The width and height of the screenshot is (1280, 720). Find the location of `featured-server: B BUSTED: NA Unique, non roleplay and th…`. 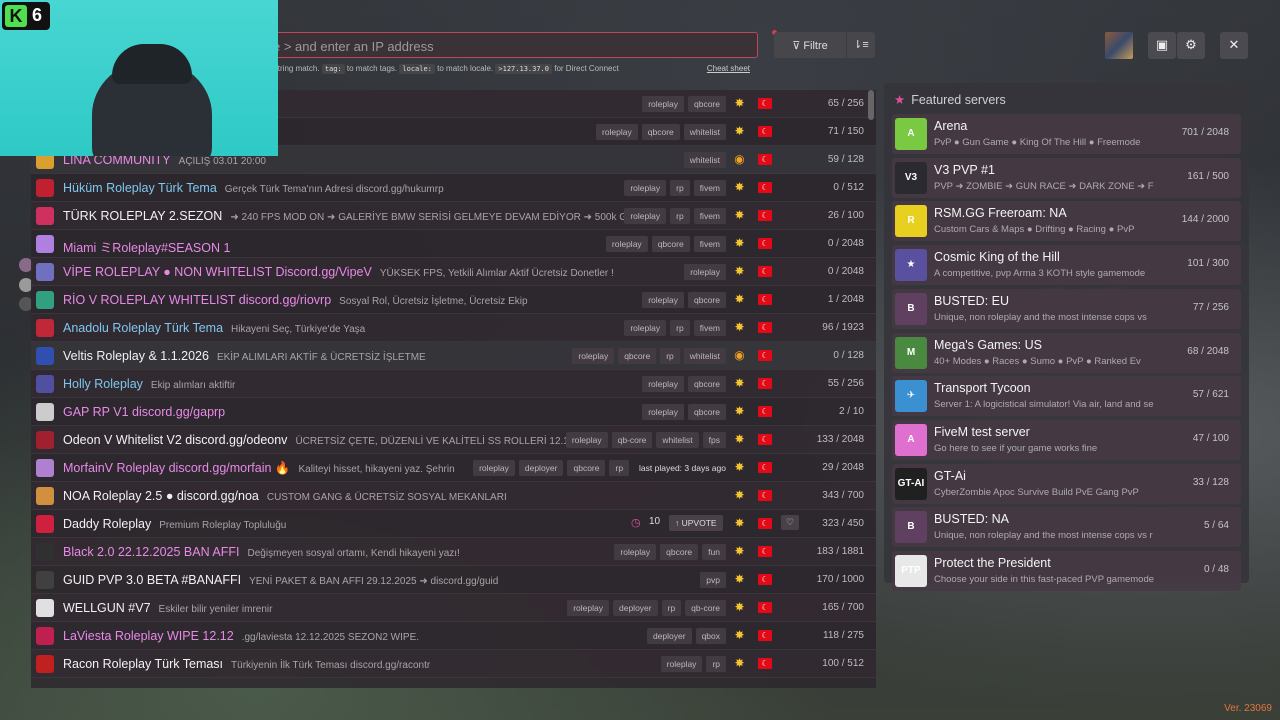

featured-server: B BUSTED: NA Unique, non roleplay and th… is located at coordinates (1066, 527).